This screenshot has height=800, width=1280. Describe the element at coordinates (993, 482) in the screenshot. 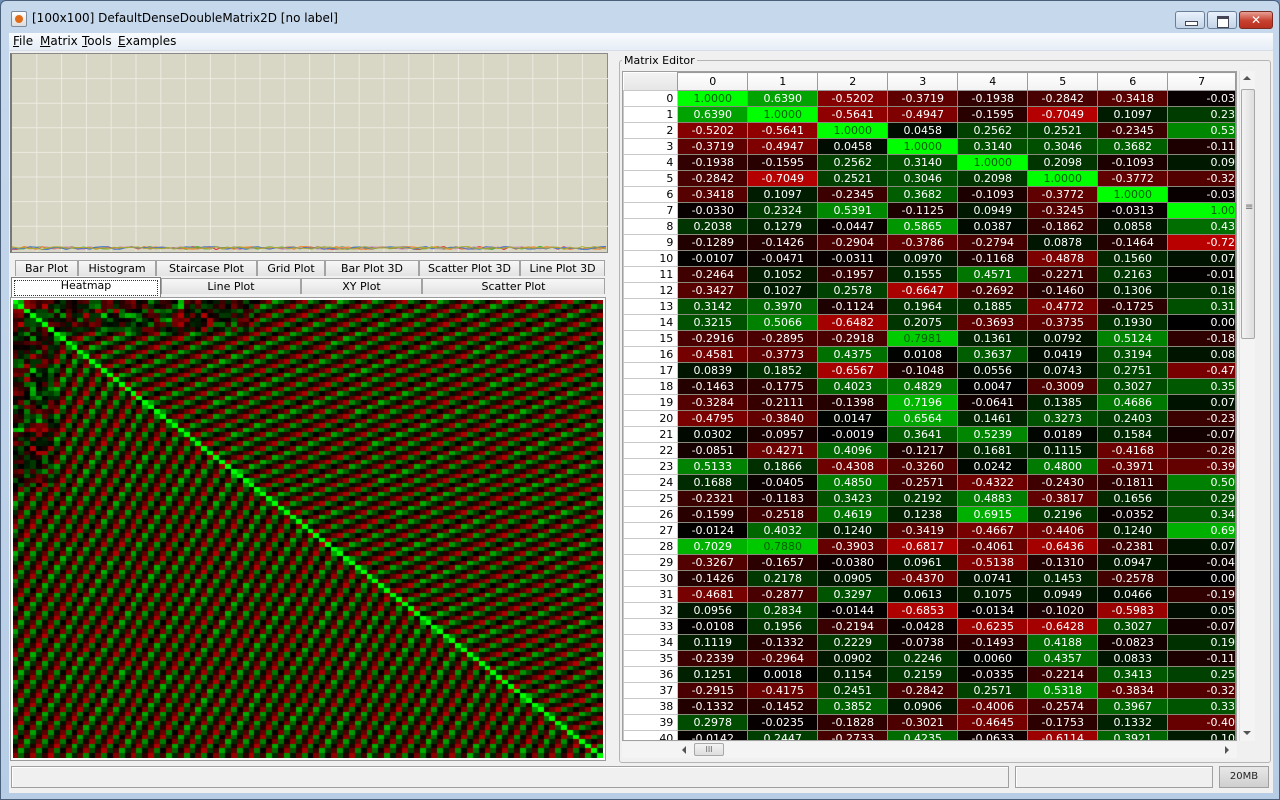

I see `matrix-cell: -0.4322` at that location.